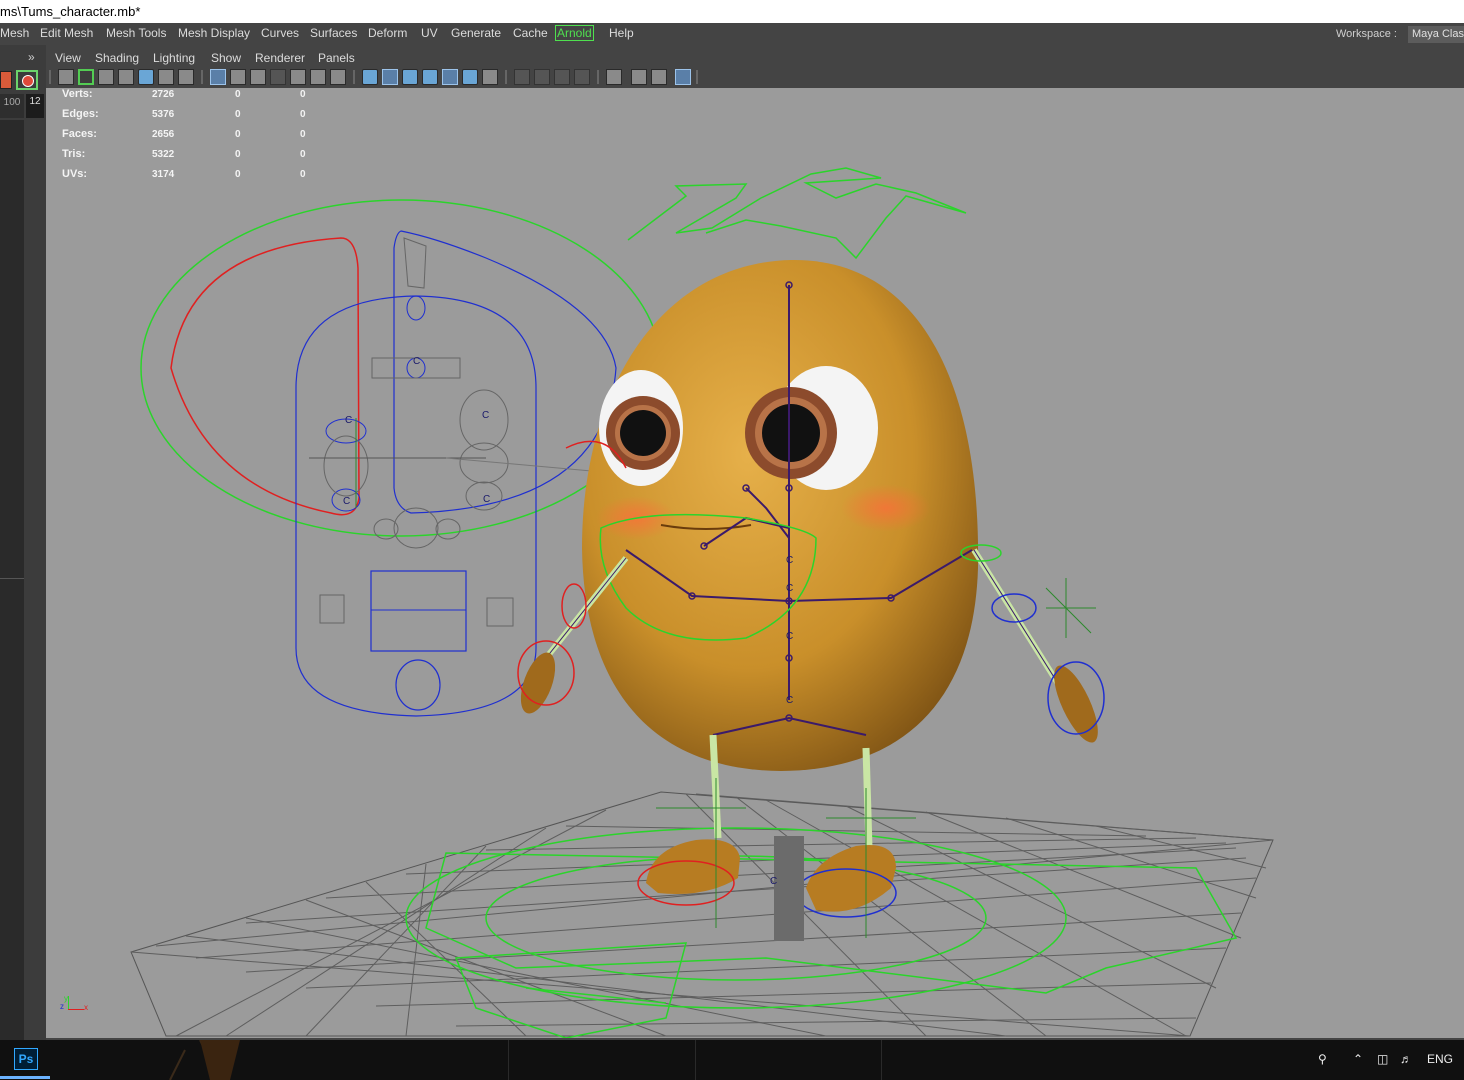 The image size is (1464, 1080). Describe the element at coordinates (298, 77) in the screenshot. I see `safe-title-icon` at that location.